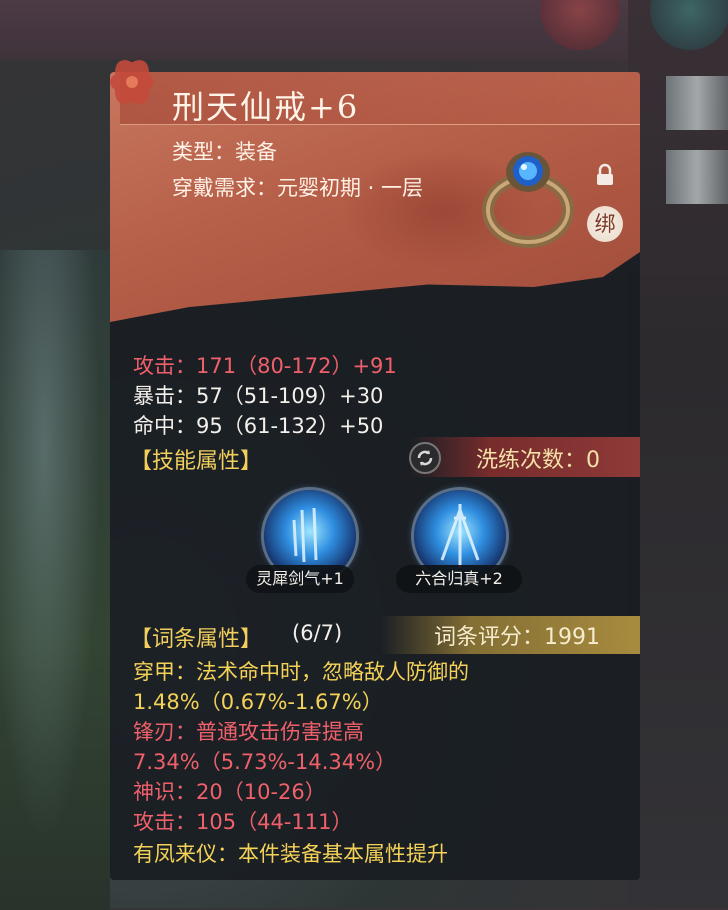  I want to click on item-requirement: 穿戴需求：元婴初期 · 一层, so click(298, 188).